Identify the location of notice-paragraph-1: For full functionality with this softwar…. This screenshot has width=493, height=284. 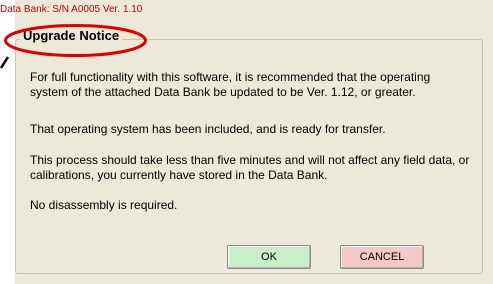
(230, 84).